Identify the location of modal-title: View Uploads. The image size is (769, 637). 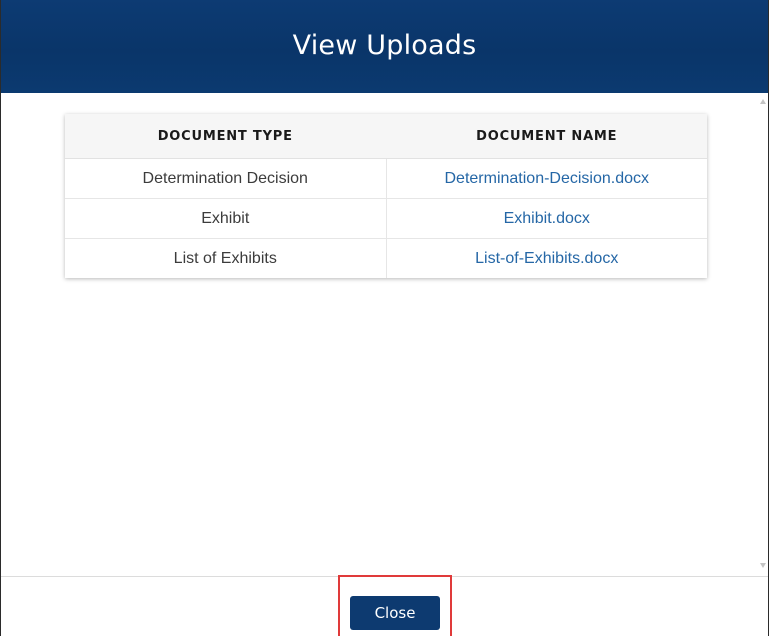
(384, 45).